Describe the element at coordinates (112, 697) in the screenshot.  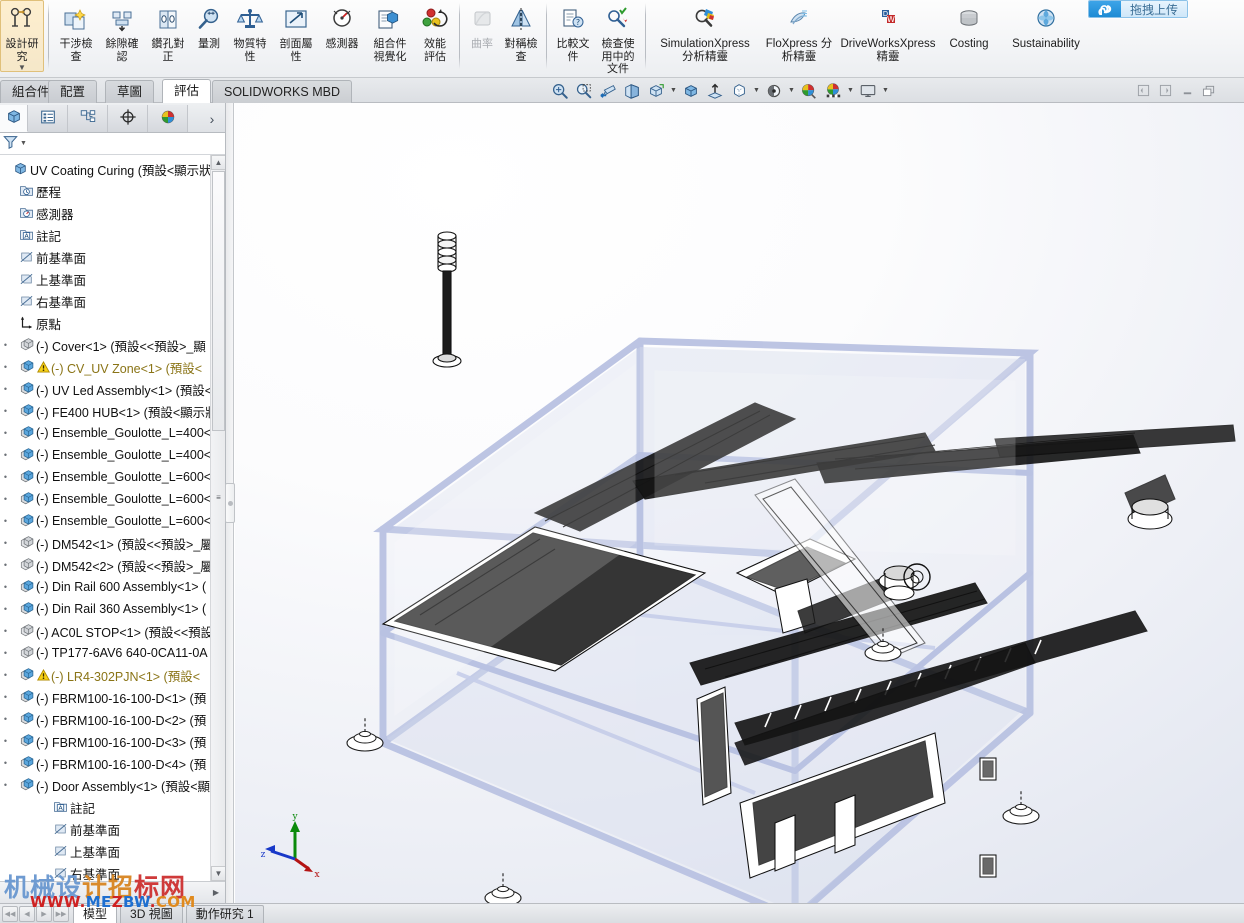
I see `feature-tree-item: • (-) FBRM100-16-100-D<1> (預` at that location.